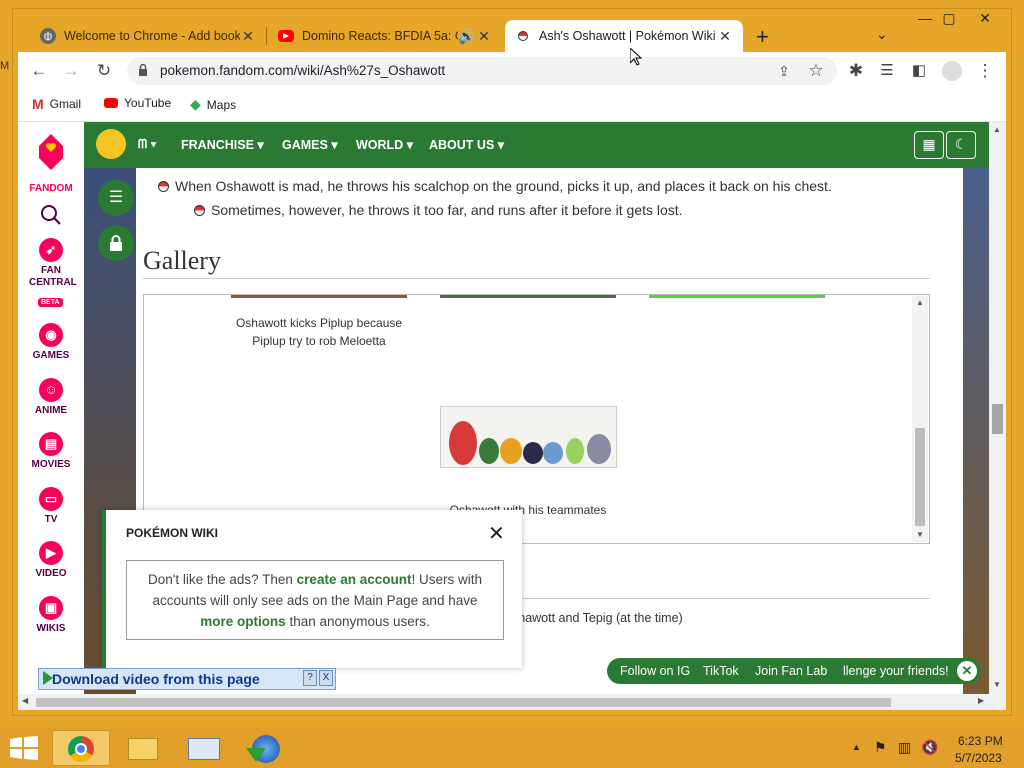  I want to click on gallery-image-teammates, so click(528, 437).